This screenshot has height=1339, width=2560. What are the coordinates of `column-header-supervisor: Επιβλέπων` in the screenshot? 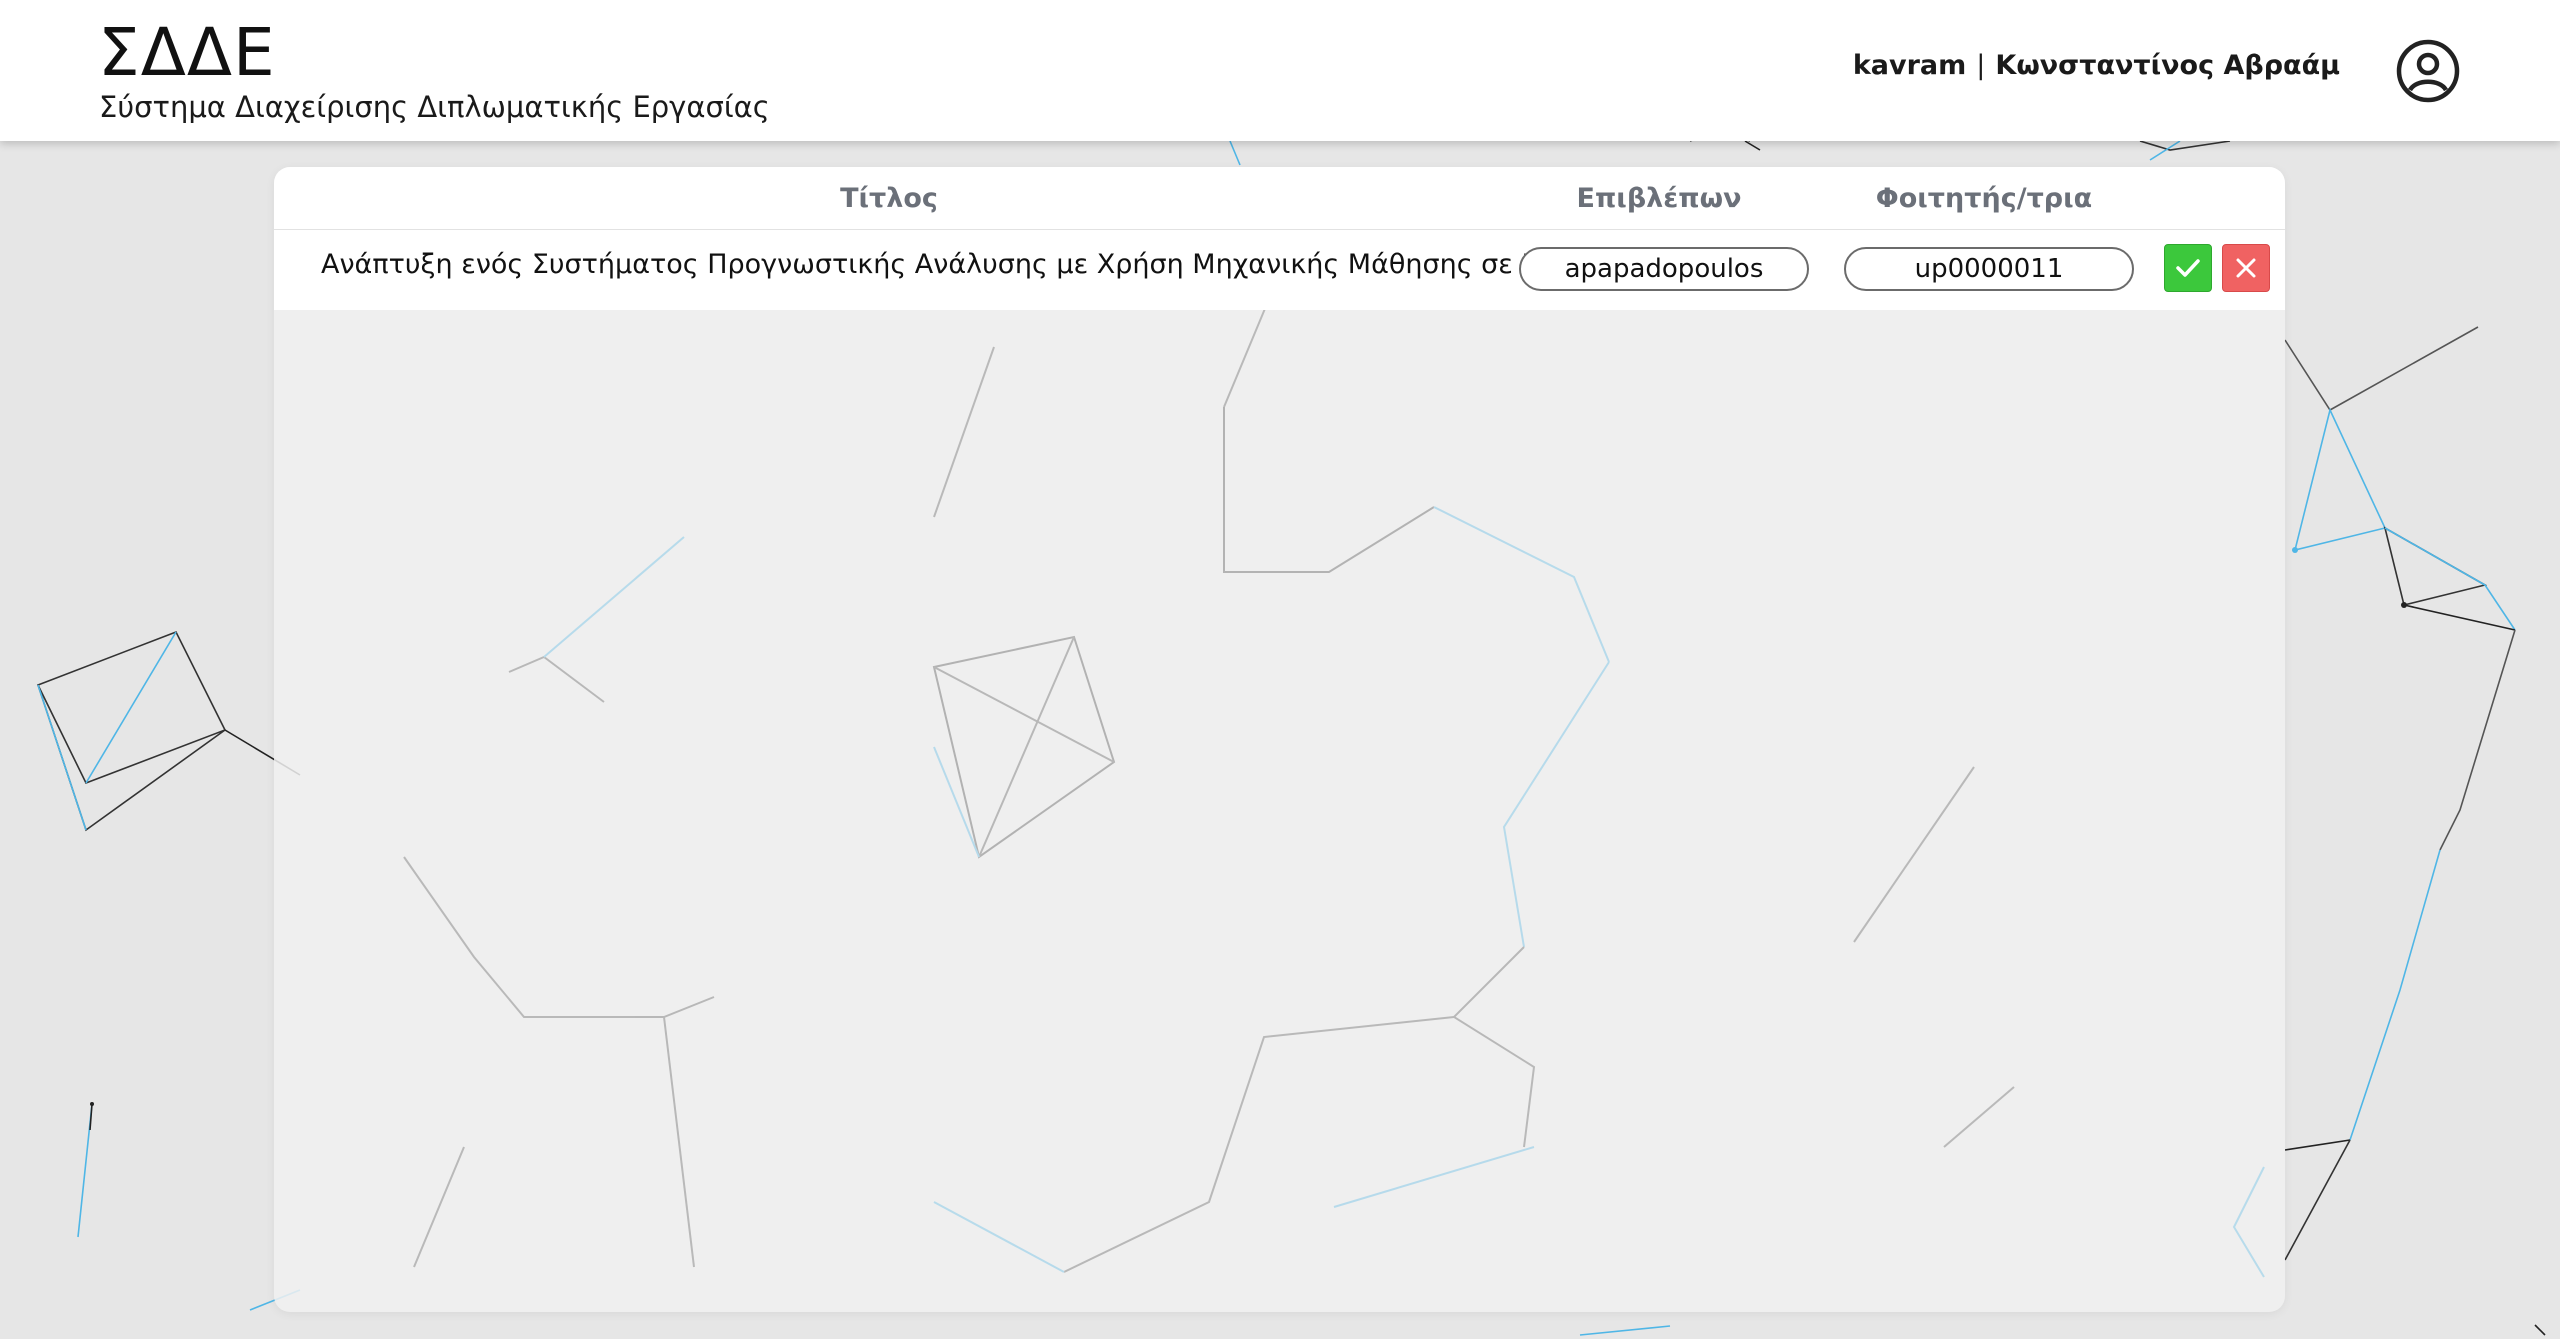 It's located at (1659, 198).